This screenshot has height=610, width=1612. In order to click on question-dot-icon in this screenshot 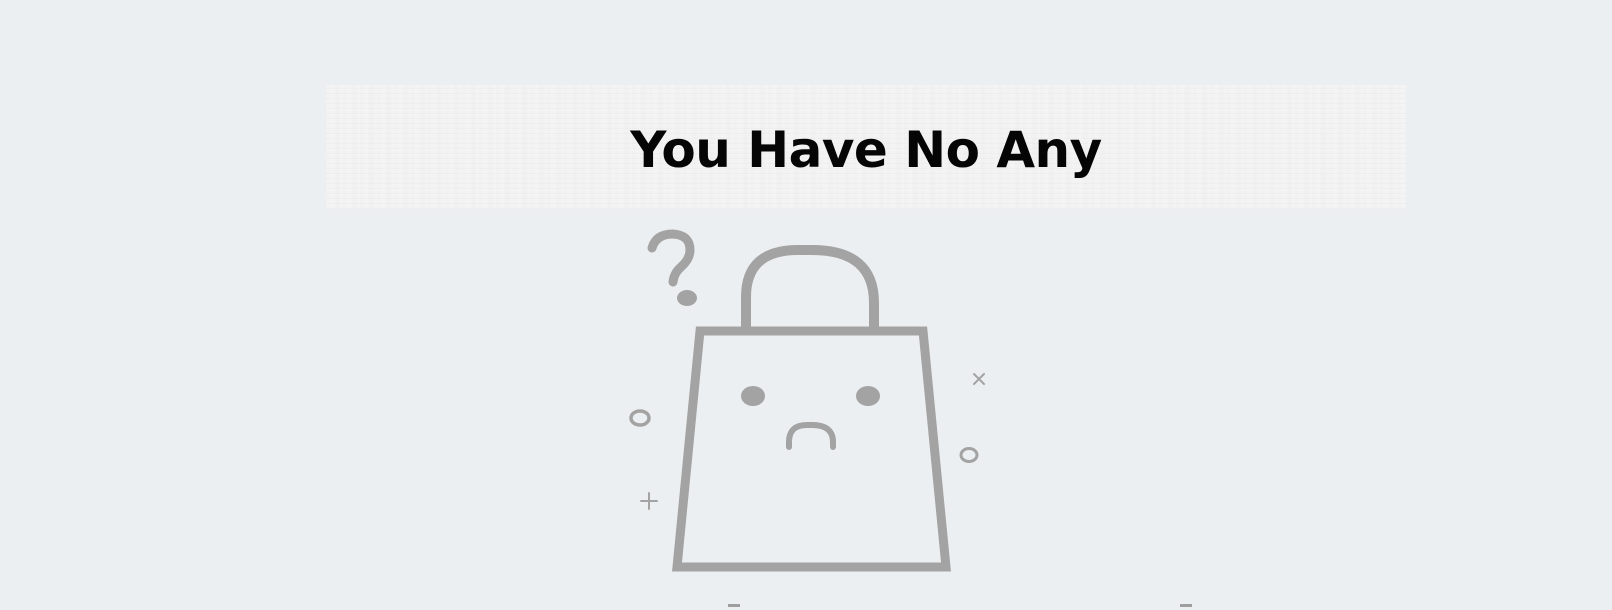, I will do `click(687, 298)`.